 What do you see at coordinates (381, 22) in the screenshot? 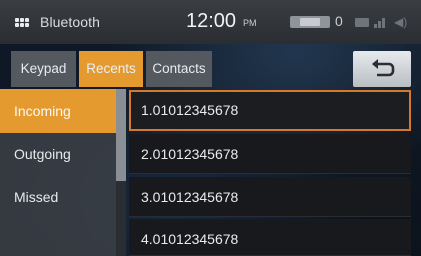
I see `signal-strength-icon` at bounding box center [381, 22].